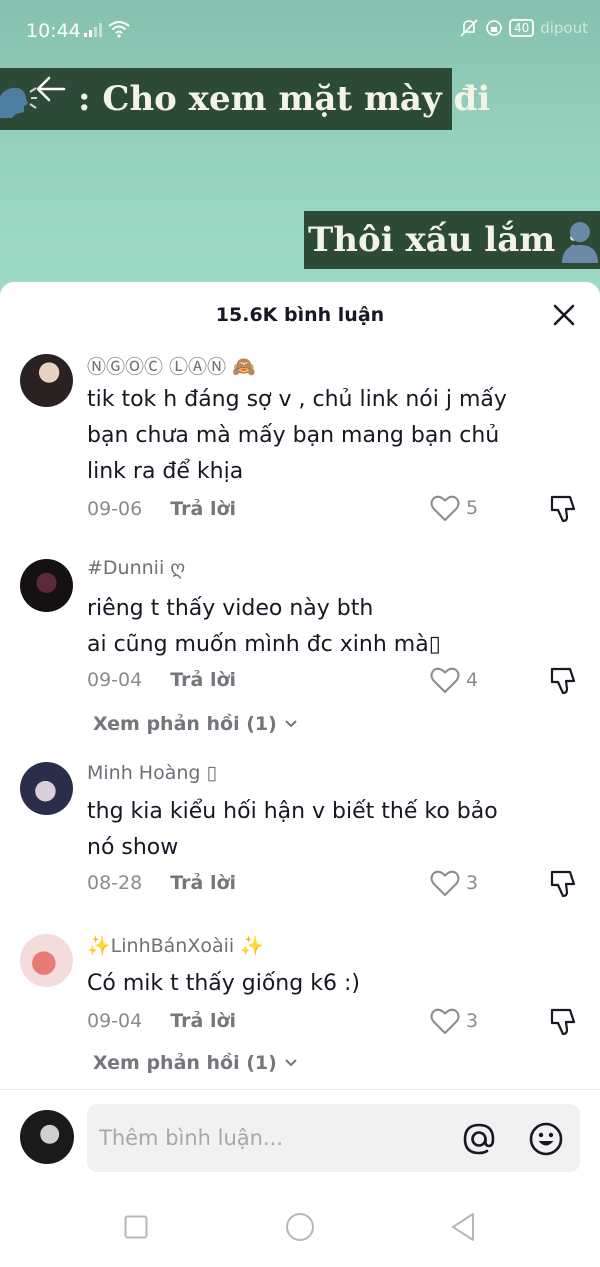 The width and height of the screenshot is (600, 1267). Describe the element at coordinates (171, 365) in the screenshot. I see `comment-username: ⓃⒼⓄⒸ ⓁⒶⓃ 🙈` at that location.